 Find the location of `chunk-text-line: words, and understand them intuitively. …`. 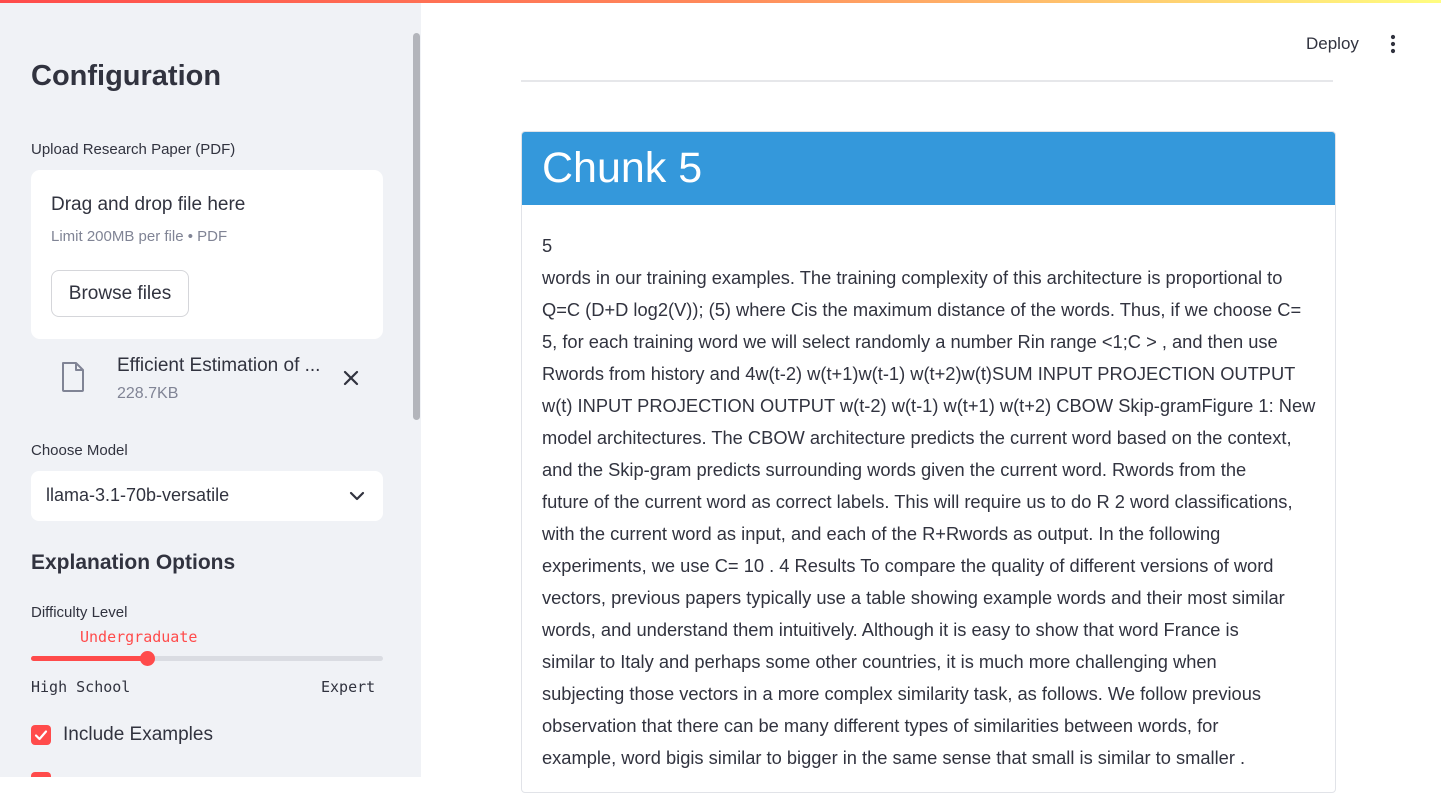

chunk-text-line: words, and understand them intuitively. … is located at coordinates (890, 629).